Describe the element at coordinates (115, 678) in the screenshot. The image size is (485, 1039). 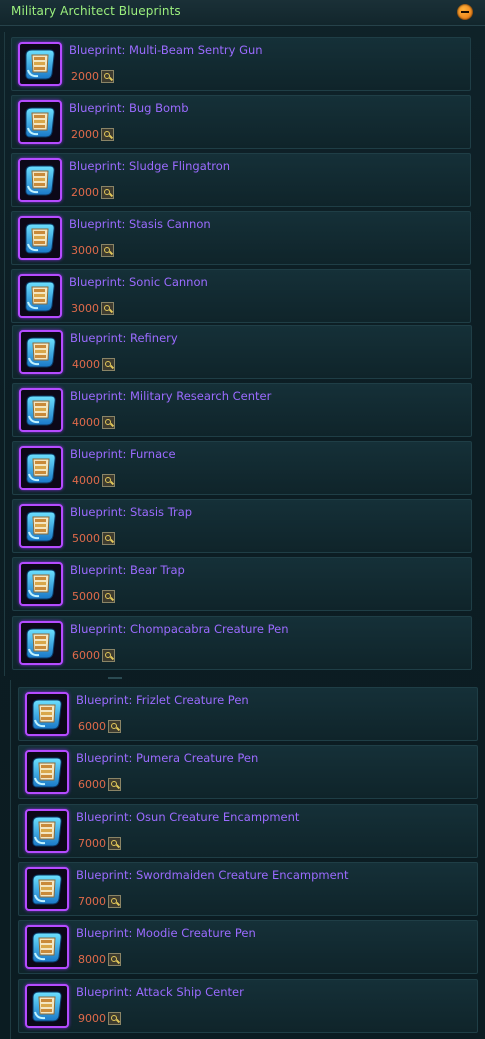
I see `group-divider` at that location.